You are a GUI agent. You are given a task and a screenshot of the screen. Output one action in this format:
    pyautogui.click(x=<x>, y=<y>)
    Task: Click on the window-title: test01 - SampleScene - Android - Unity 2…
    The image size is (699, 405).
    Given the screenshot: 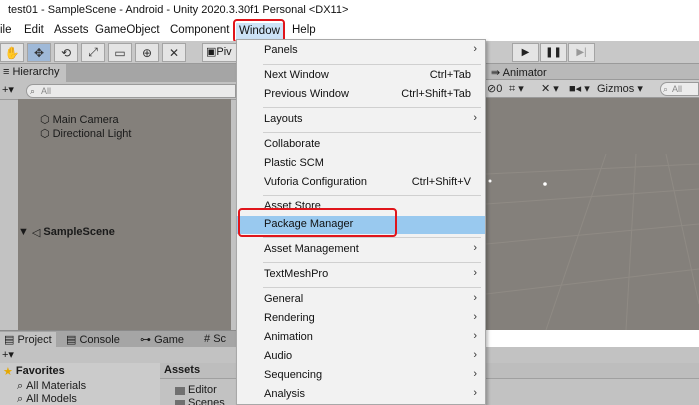 What is the action you would take?
    pyautogui.click(x=178, y=10)
    